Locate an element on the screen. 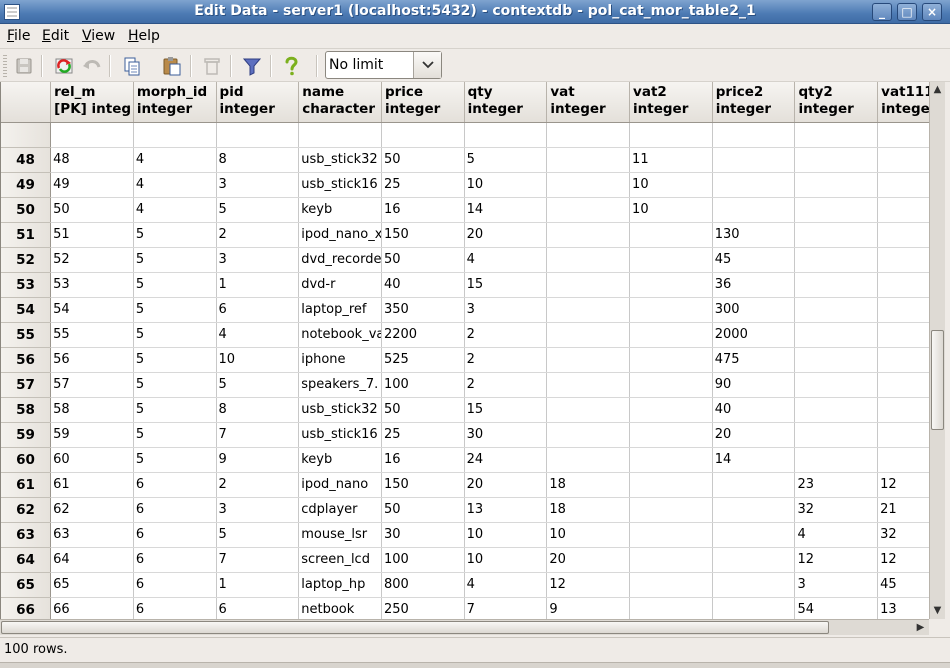  vertical-scroll-thumb is located at coordinates (937, 380).